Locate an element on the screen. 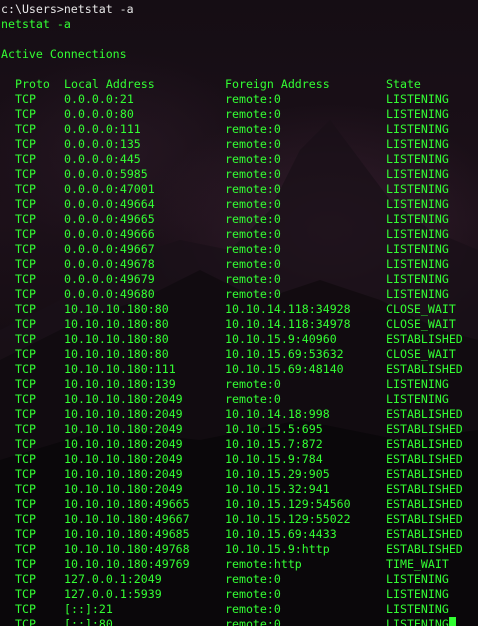 Image resolution: width=478 pixels, height=626 pixels. cell-local-address: 0.0.0.0:49678 is located at coordinates (109, 264).